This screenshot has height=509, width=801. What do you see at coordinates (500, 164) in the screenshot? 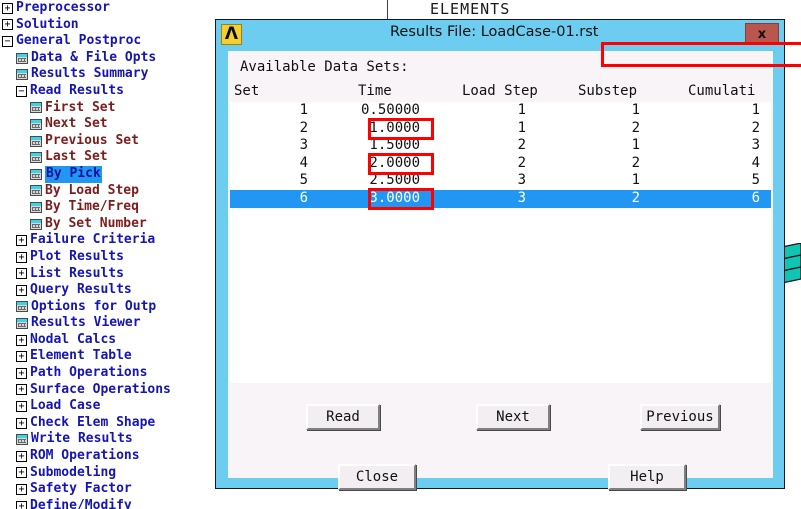
I see `table-row: 4 2.0000 2 2 4` at bounding box center [500, 164].